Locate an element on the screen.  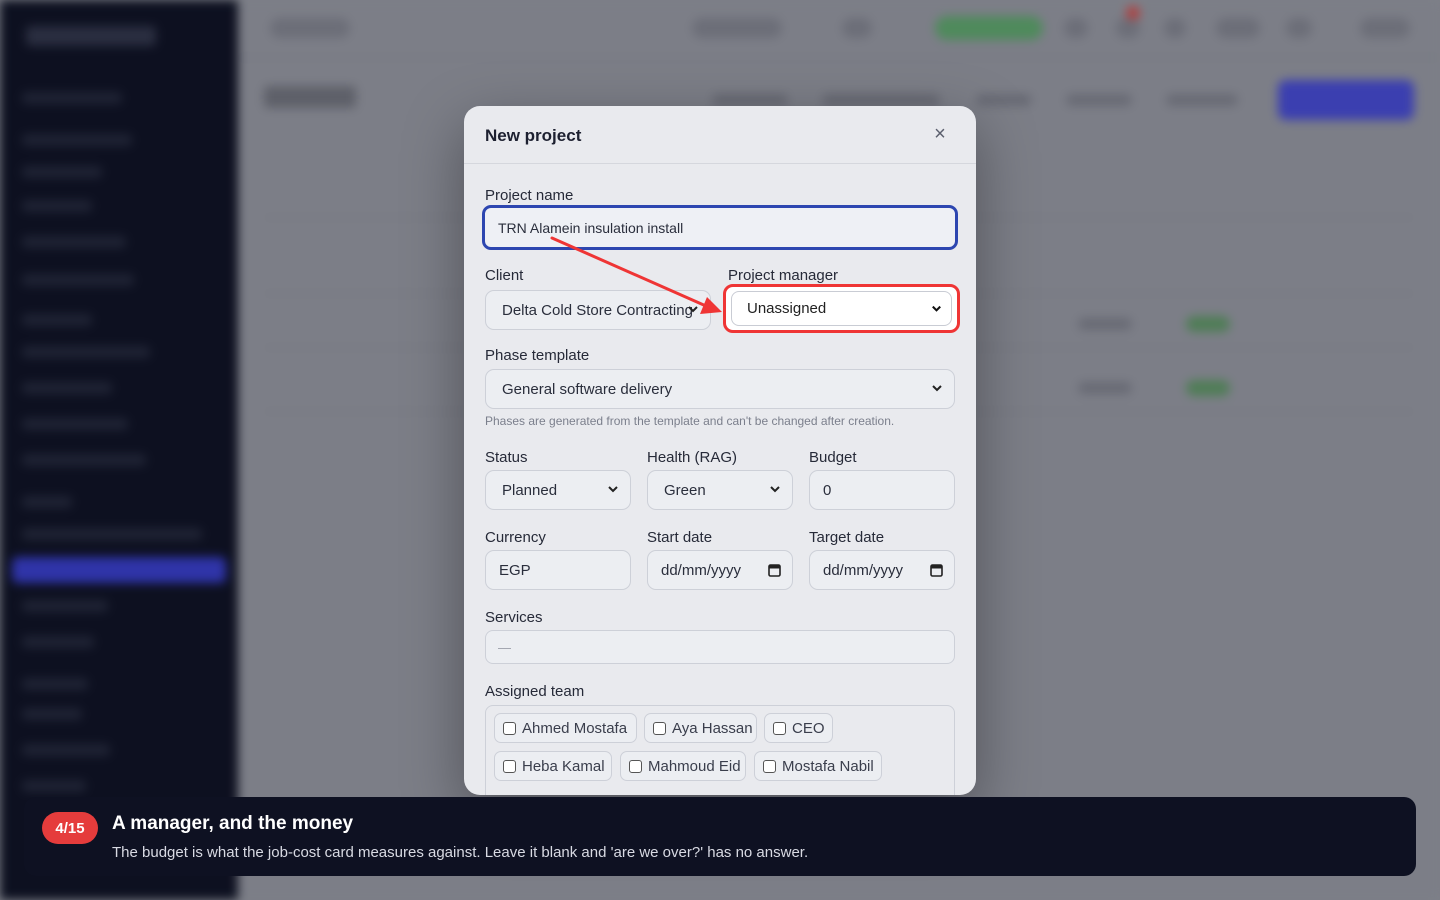
close-icon: × is located at coordinates (940, 135).